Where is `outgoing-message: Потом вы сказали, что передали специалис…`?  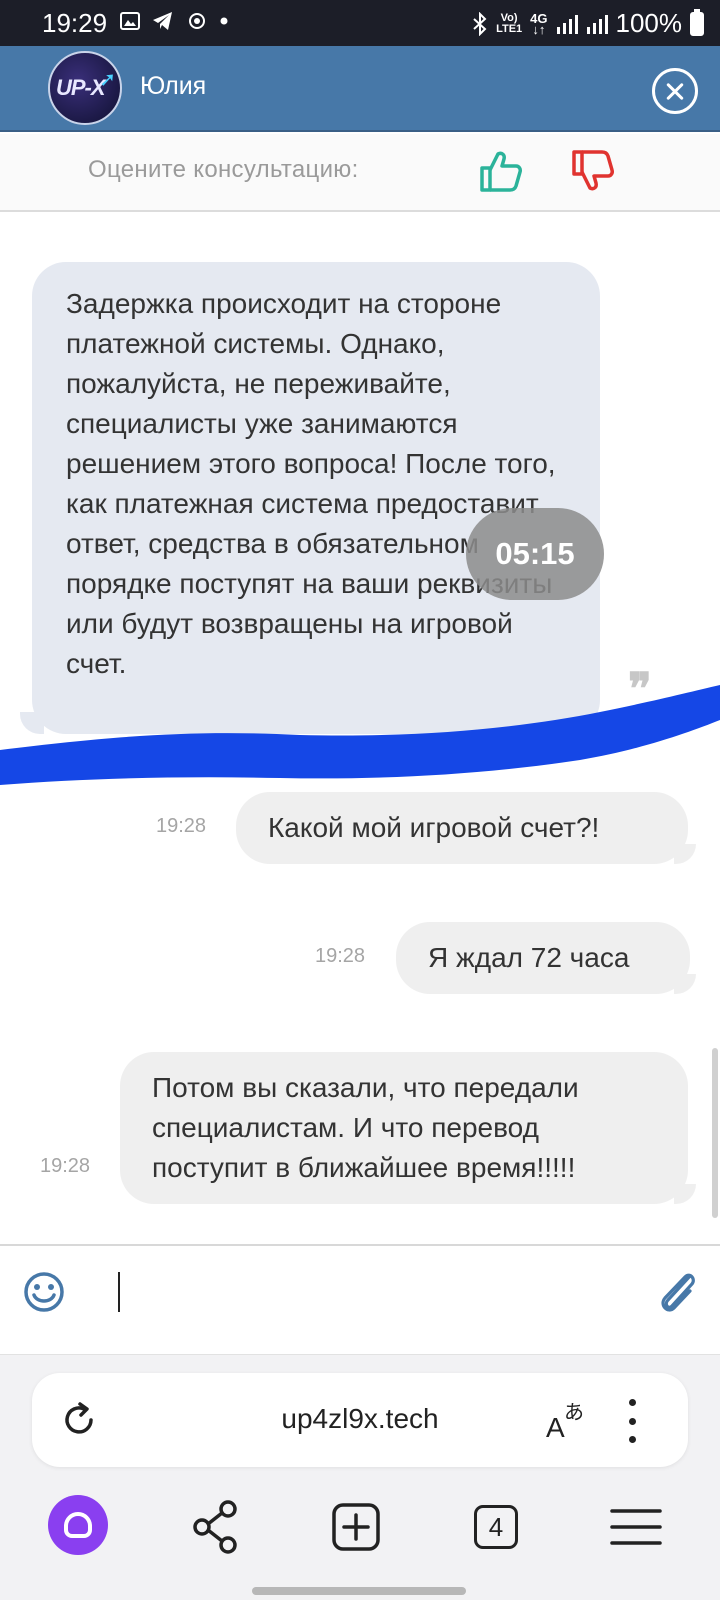
outgoing-message: Потом вы сказали, что передали специалис… is located at coordinates (404, 1128).